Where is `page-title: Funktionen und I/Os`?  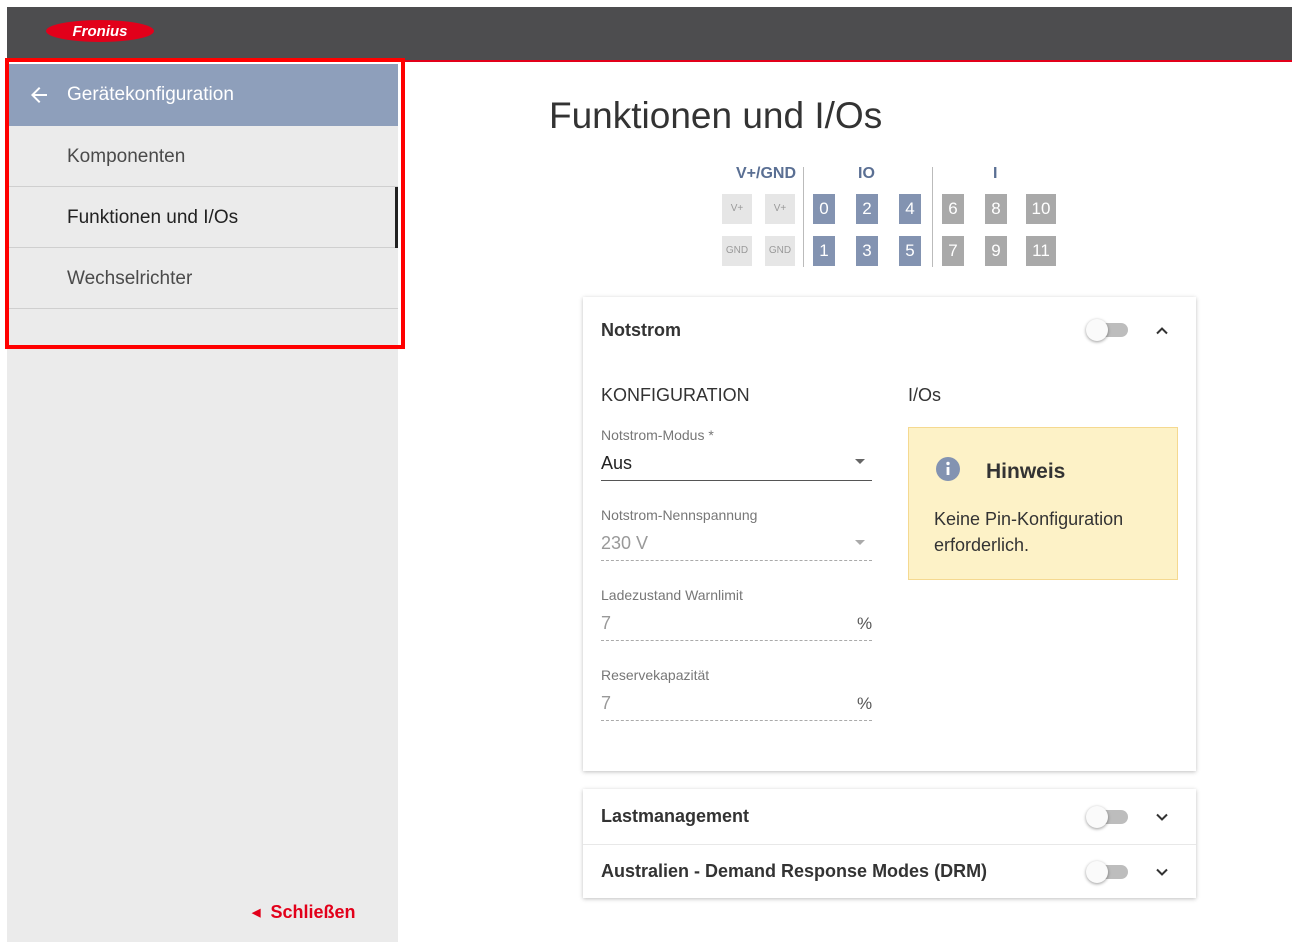 page-title: Funktionen und I/Os is located at coordinates (716, 115).